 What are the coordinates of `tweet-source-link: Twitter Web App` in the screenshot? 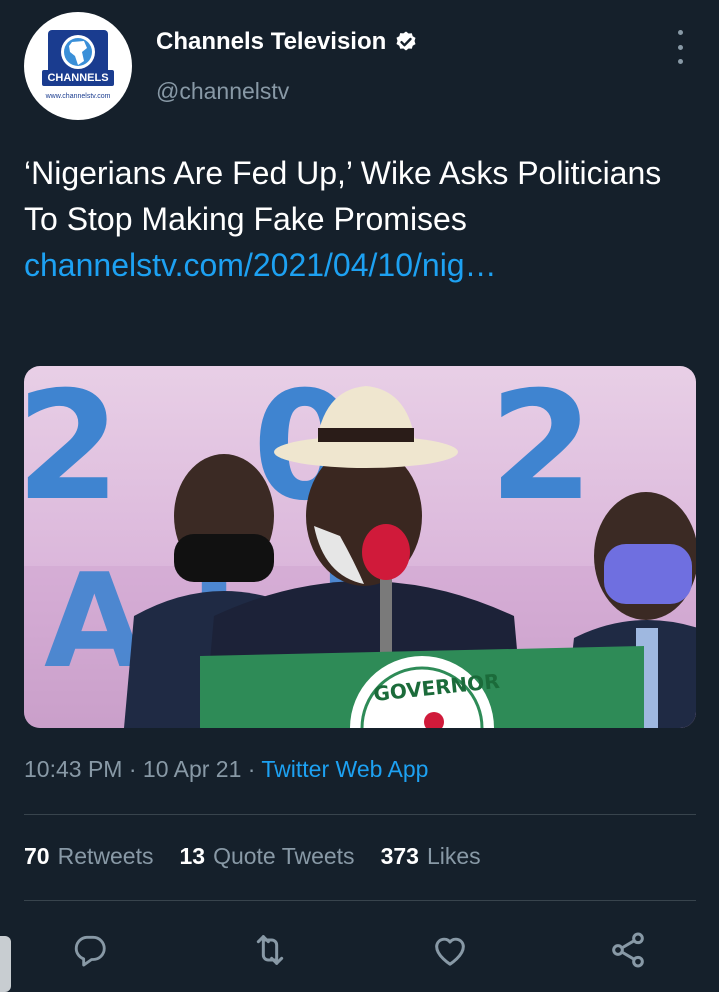 It's located at (344, 769).